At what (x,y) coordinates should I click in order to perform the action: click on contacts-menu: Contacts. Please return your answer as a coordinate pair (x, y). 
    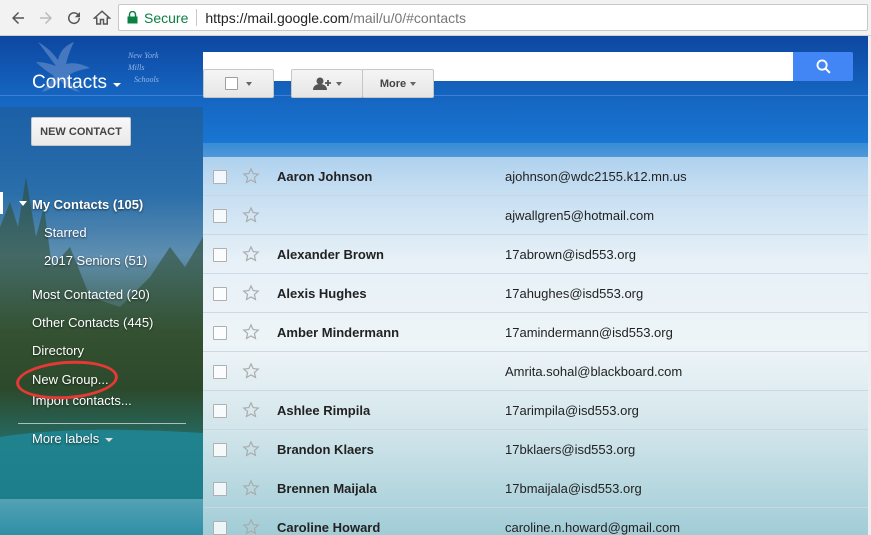
    Looking at the image, I should click on (76, 83).